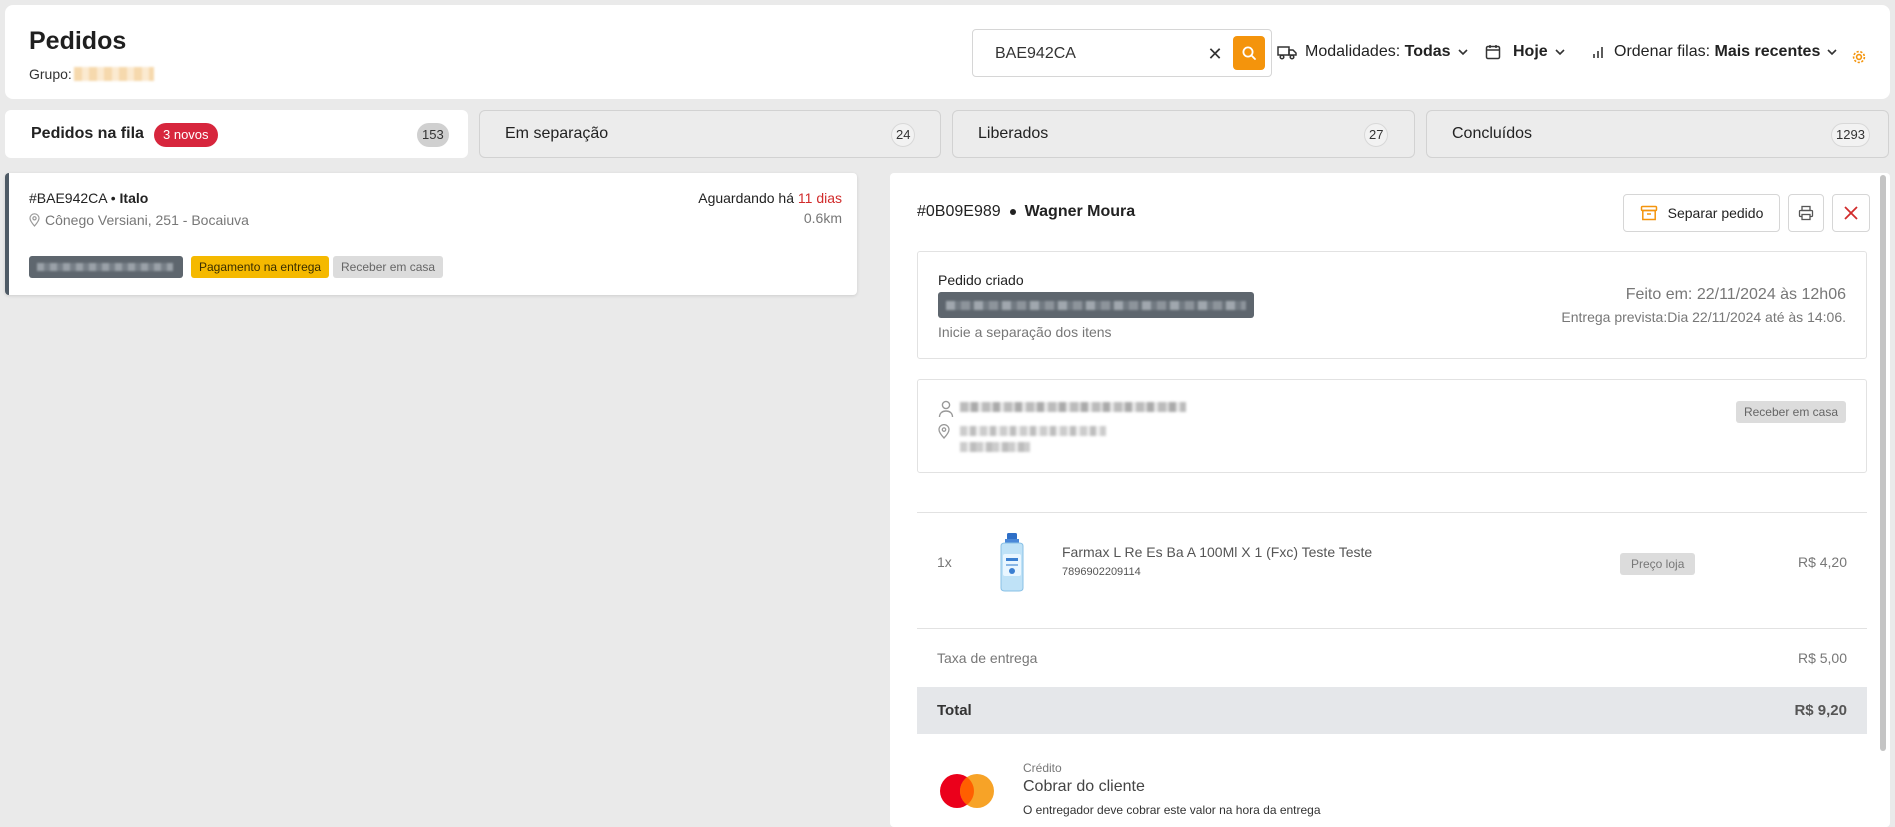  I want to click on delivery-fee-value: R$ 5,00, so click(1822, 658).